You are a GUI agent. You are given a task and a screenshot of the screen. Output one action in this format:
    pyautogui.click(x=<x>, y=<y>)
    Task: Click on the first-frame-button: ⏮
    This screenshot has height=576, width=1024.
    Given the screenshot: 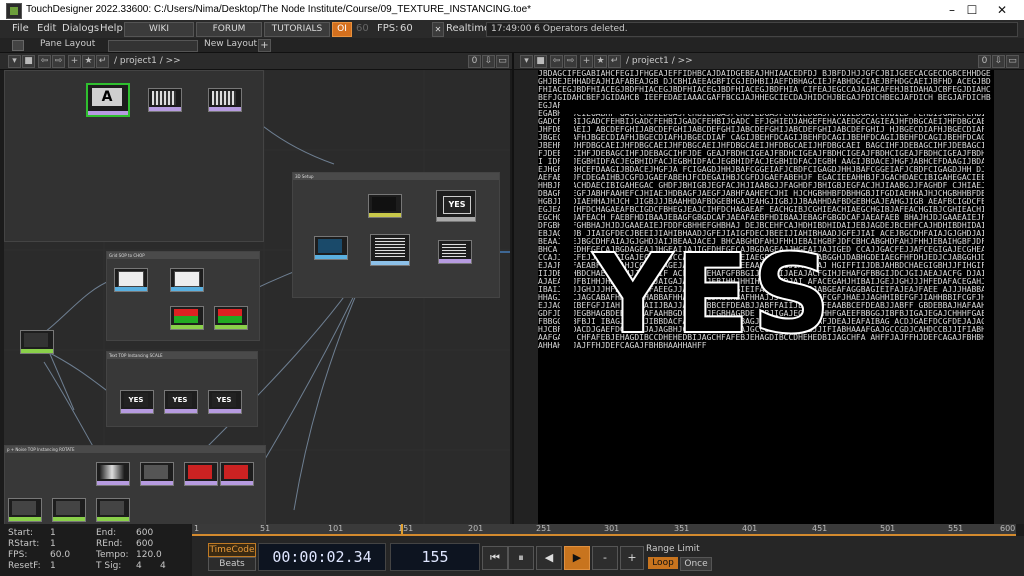 What is the action you would take?
    pyautogui.click(x=495, y=558)
    